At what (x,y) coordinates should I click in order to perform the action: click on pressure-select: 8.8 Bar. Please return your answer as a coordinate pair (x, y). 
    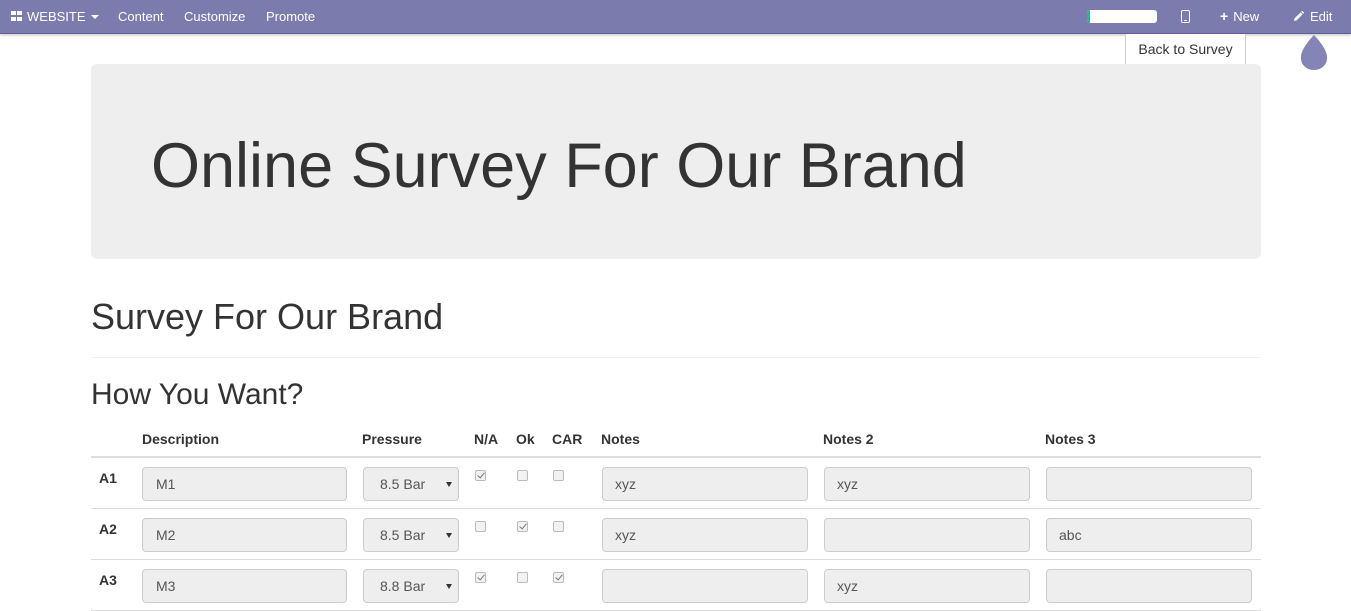
    Looking at the image, I should click on (411, 586).